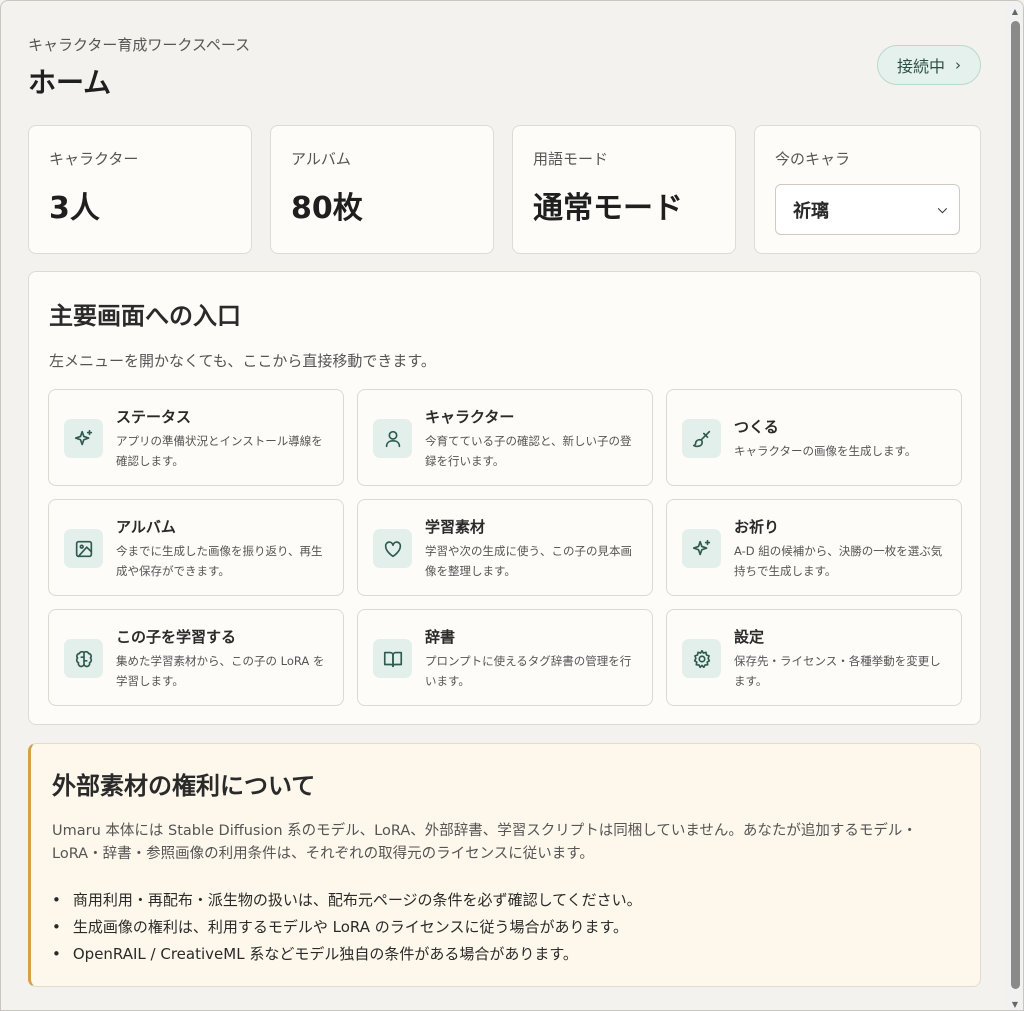 The width and height of the screenshot is (1024, 1011). What do you see at coordinates (145, 316) in the screenshot?
I see `entry-title: 主要画面への入口` at bounding box center [145, 316].